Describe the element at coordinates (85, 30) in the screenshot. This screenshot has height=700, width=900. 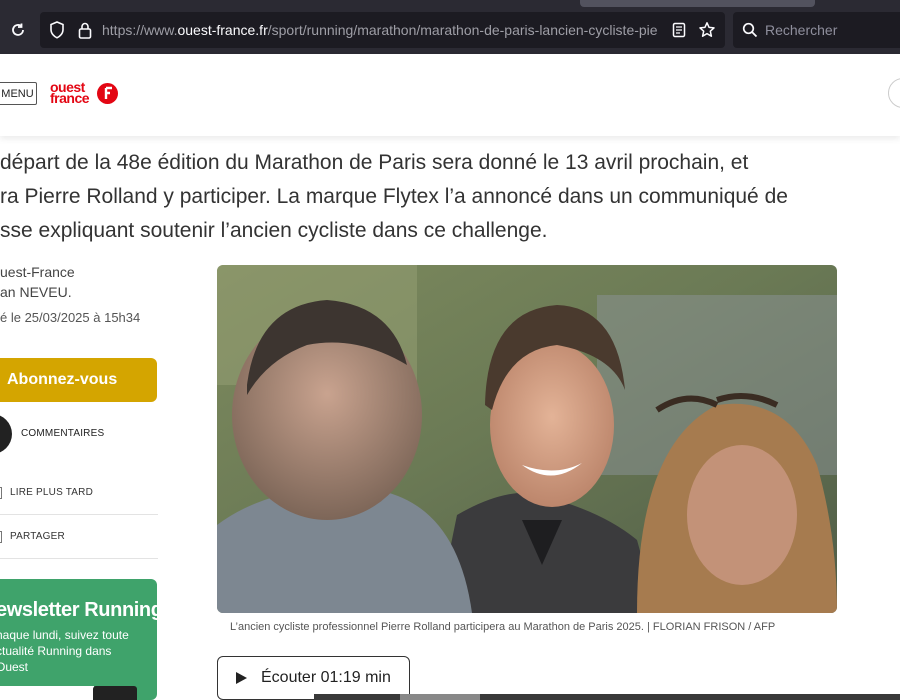
I see `lock-icon` at that location.